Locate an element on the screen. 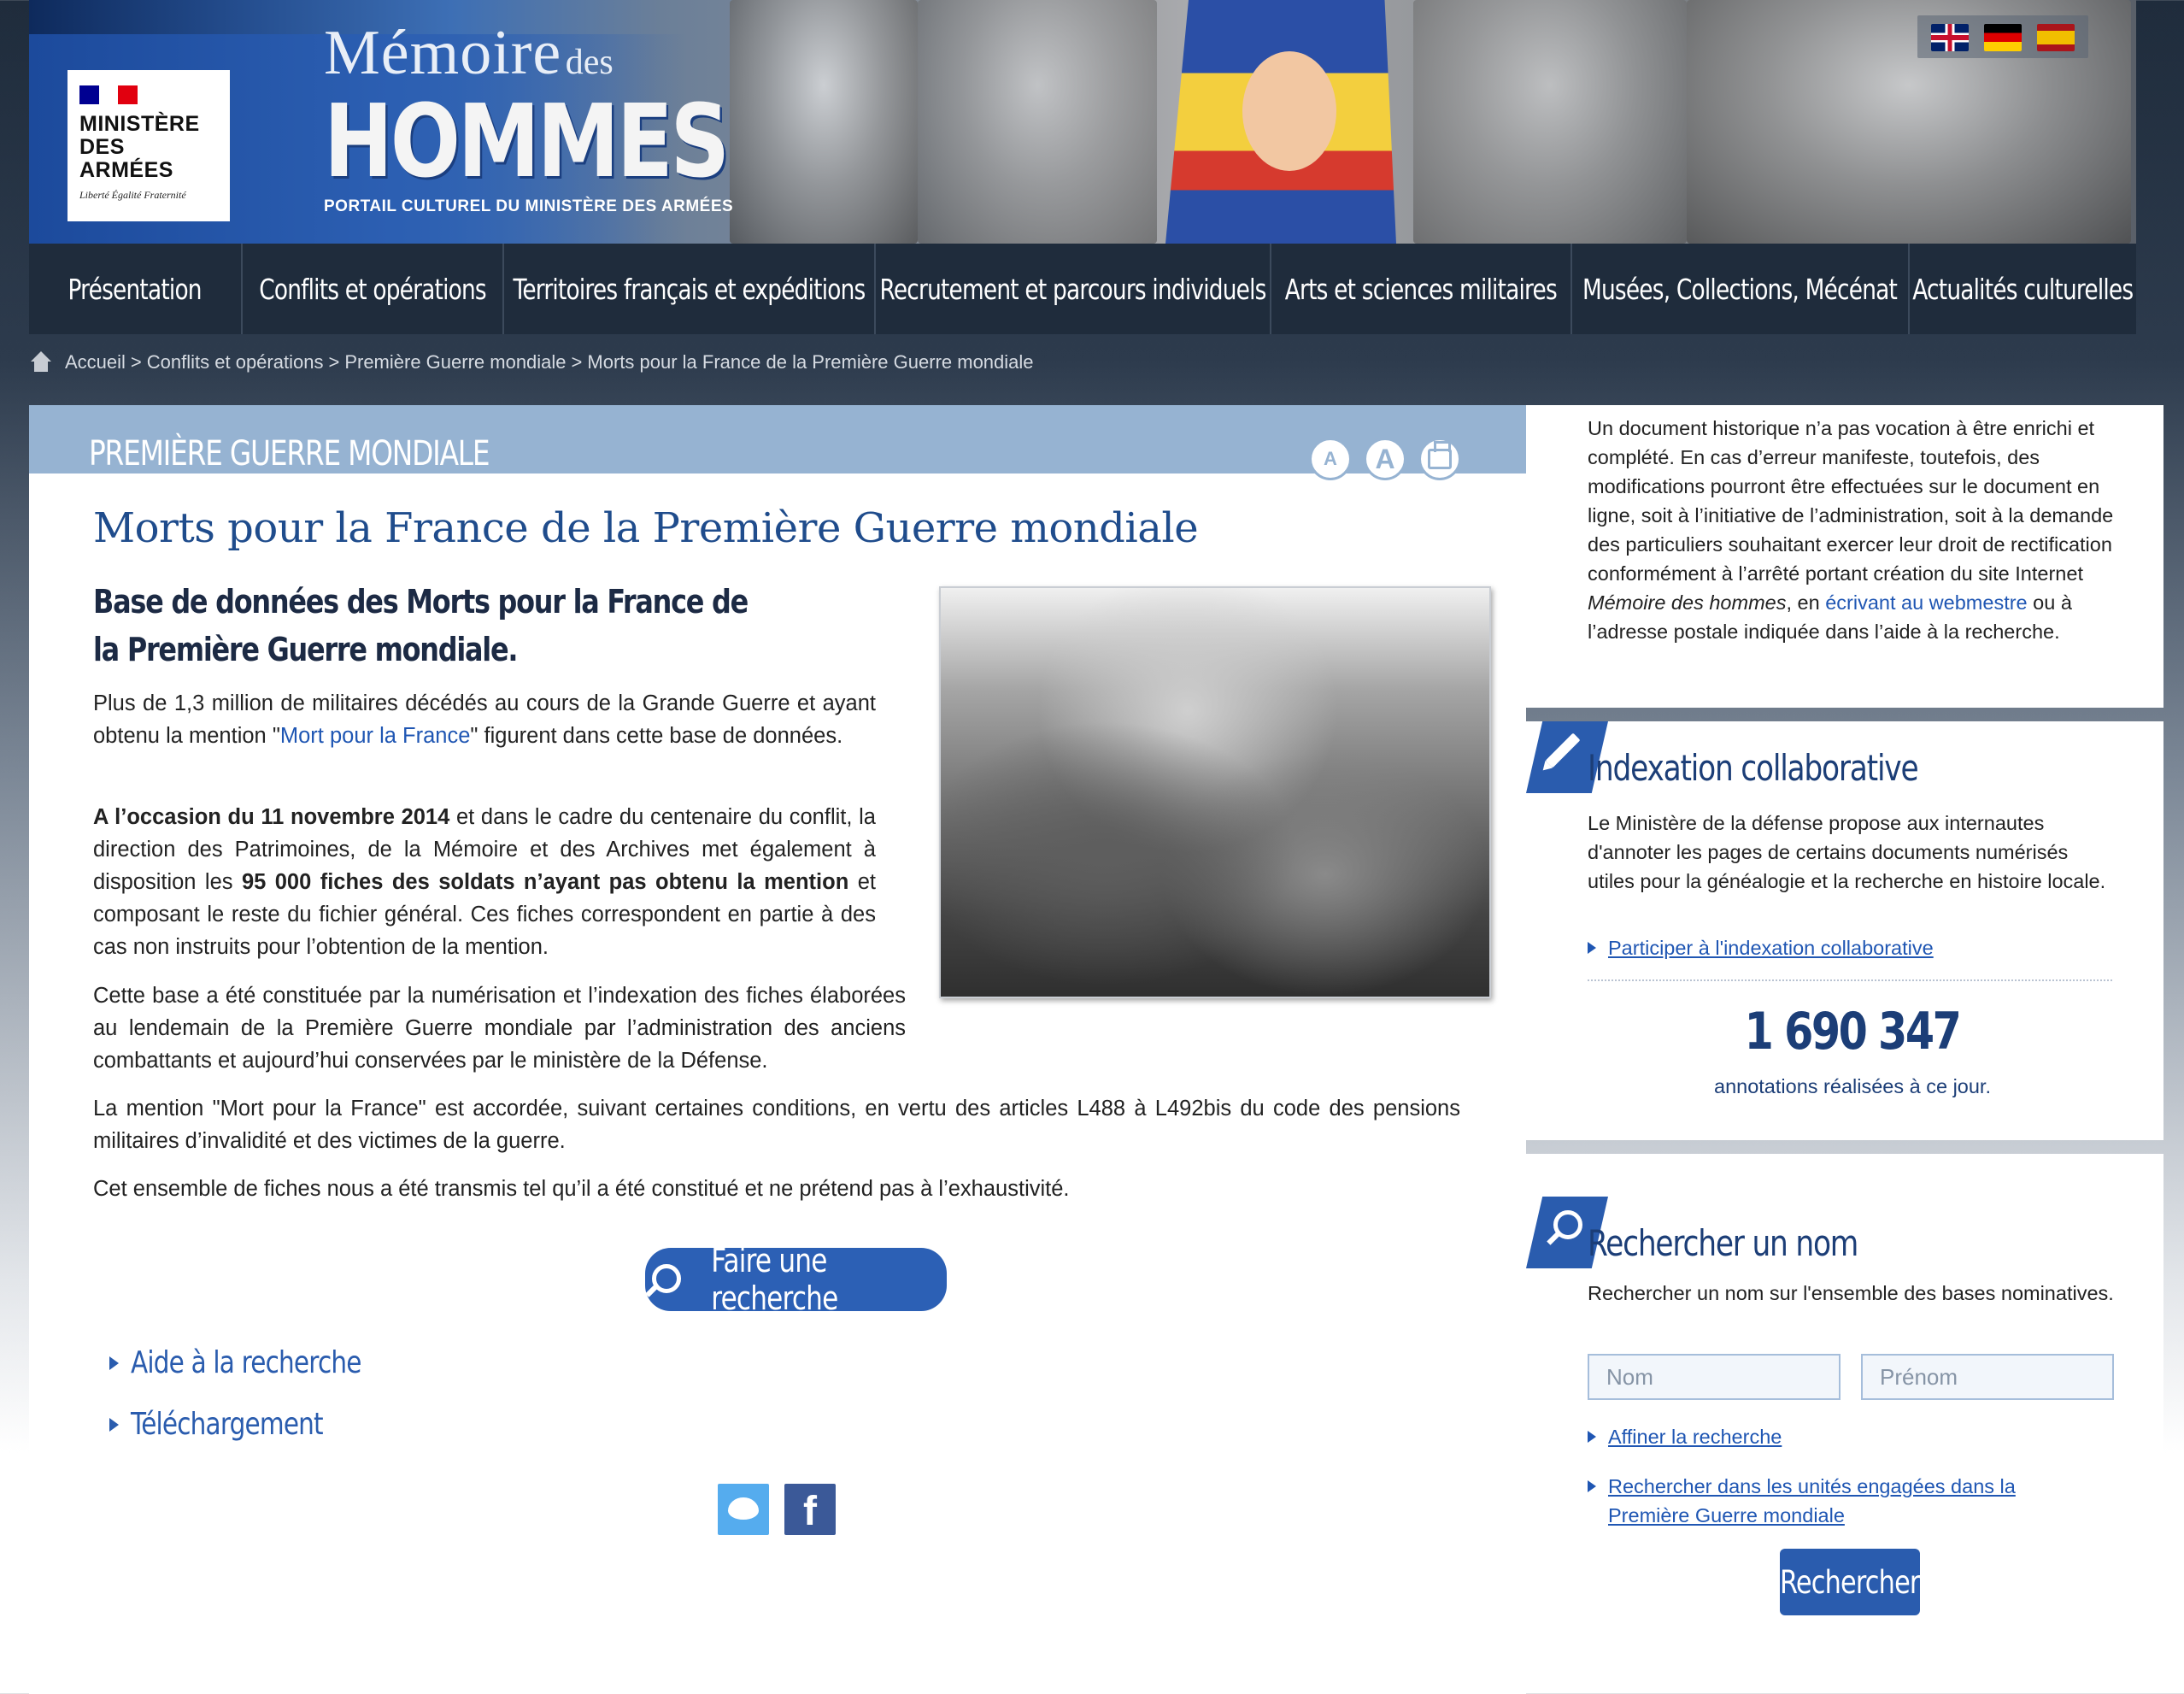  mort-pour-la-france-link: Mort pour la France is located at coordinates (376, 736).